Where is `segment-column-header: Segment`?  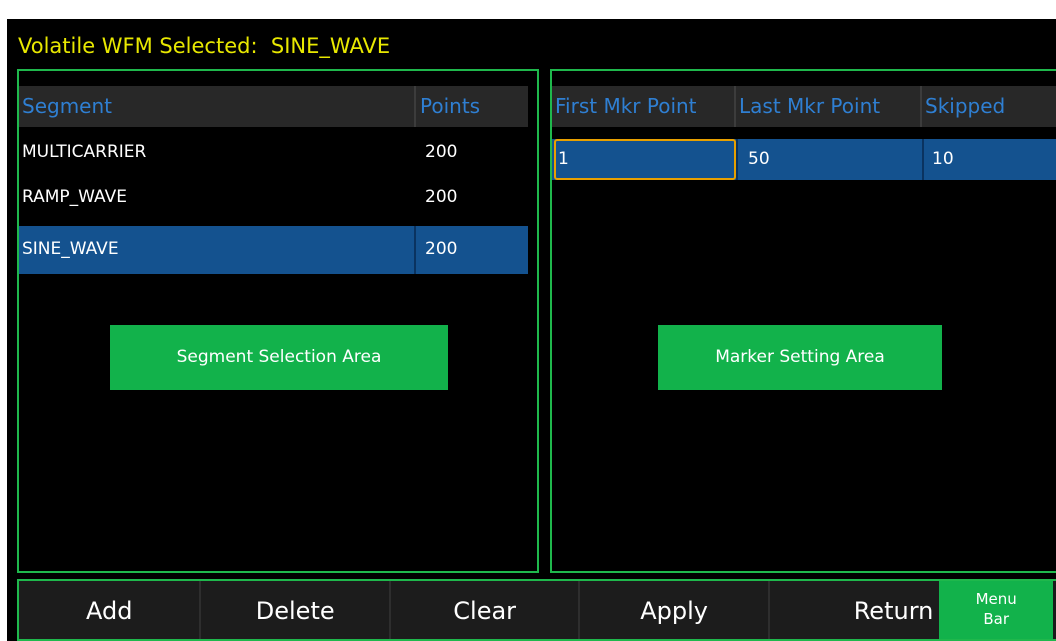 segment-column-header: Segment is located at coordinates (217, 106).